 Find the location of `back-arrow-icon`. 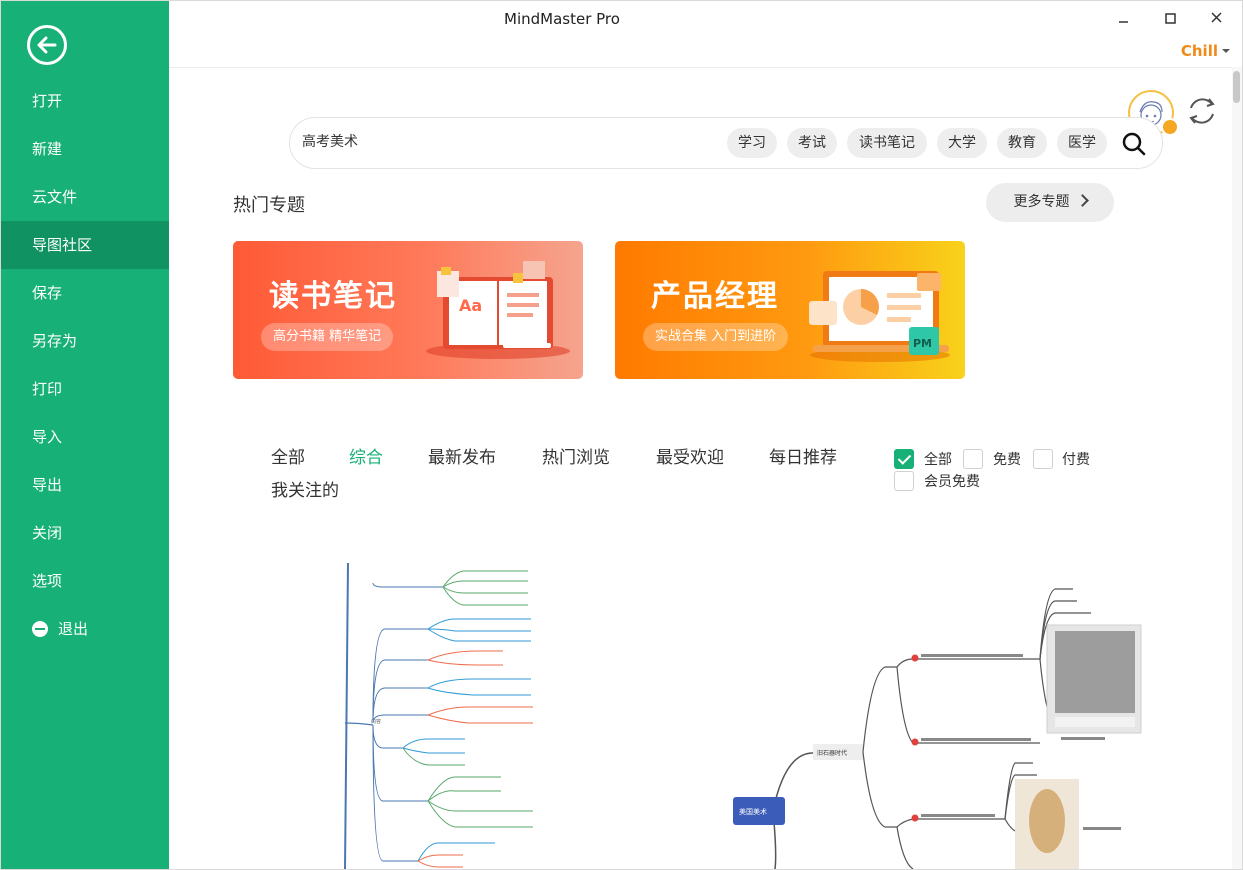

back-arrow-icon is located at coordinates (47, 45).